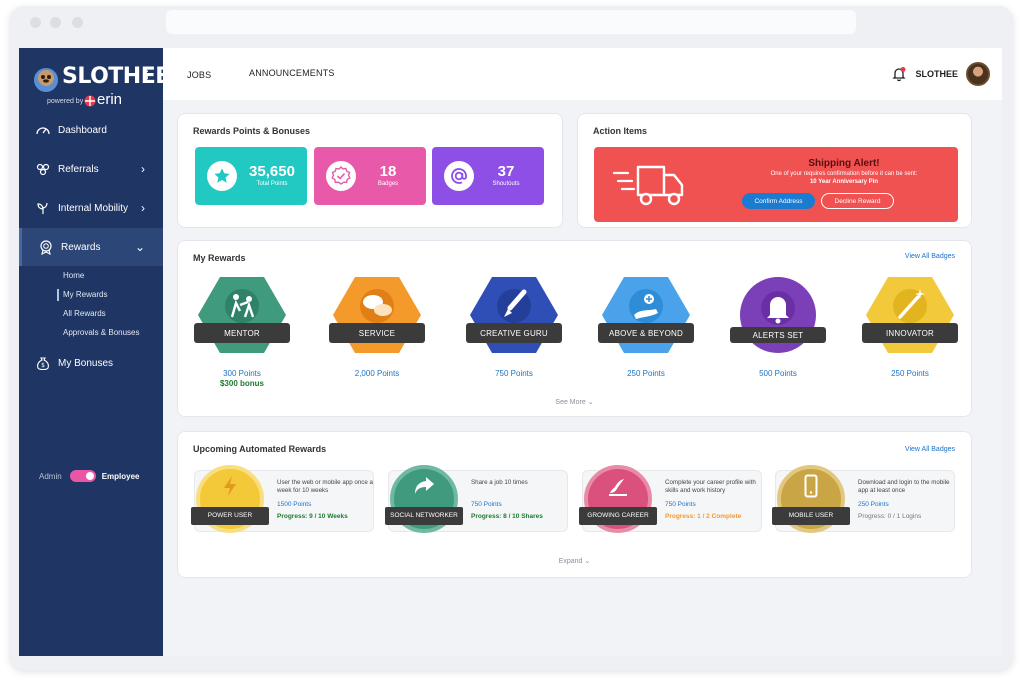 The height and width of the screenshot is (682, 1024). What do you see at coordinates (65, 101) in the screenshot?
I see `powered-by-label: powered by` at bounding box center [65, 101].